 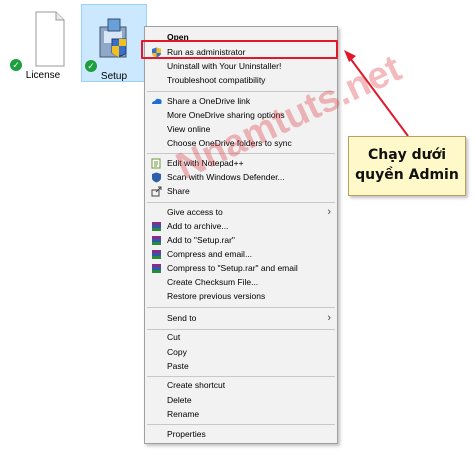 What do you see at coordinates (407, 155) in the screenshot?
I see `callout-line-1: Chạy dưới` at bounding box center [407, 155].